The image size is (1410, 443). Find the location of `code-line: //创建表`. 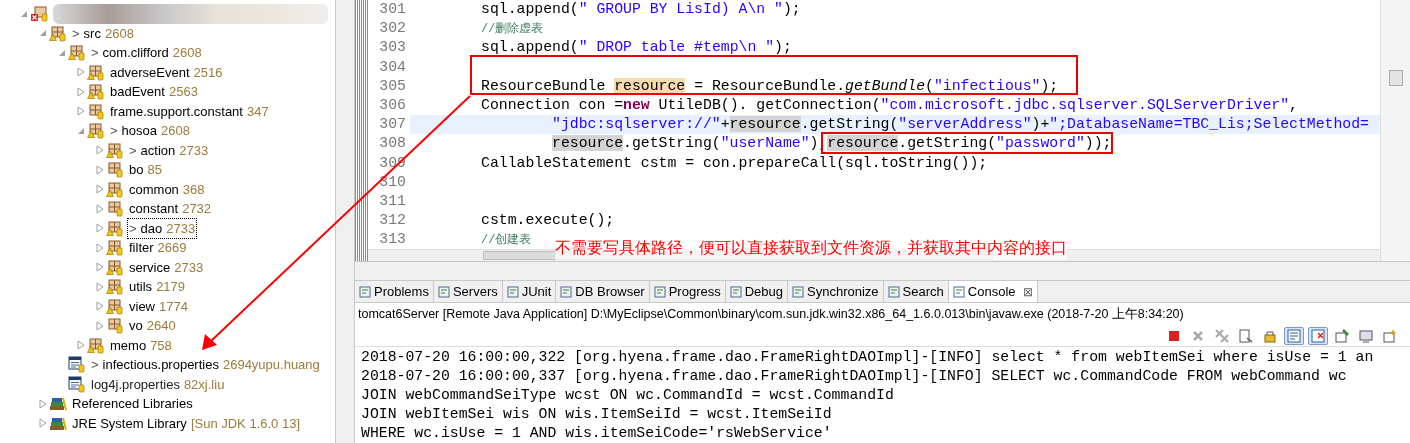

code-line: //创建表 is located at coordinates (506, 240).